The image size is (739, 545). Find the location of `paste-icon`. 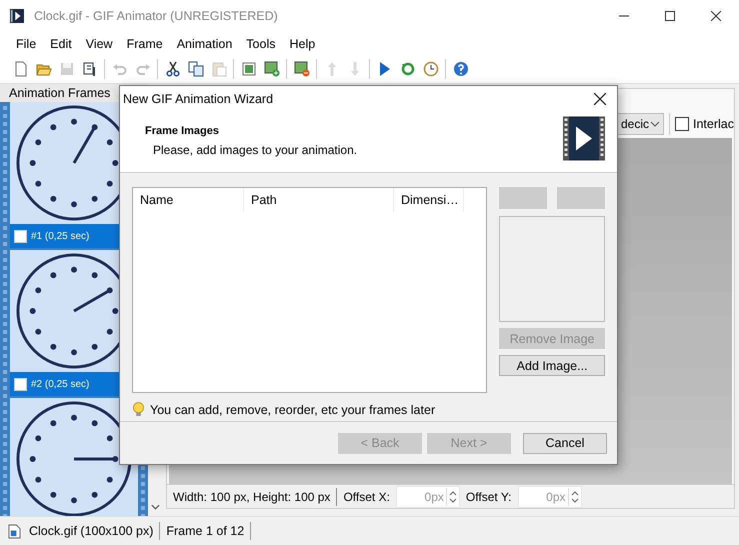

paste-icon is located at coordinates (218, 69).